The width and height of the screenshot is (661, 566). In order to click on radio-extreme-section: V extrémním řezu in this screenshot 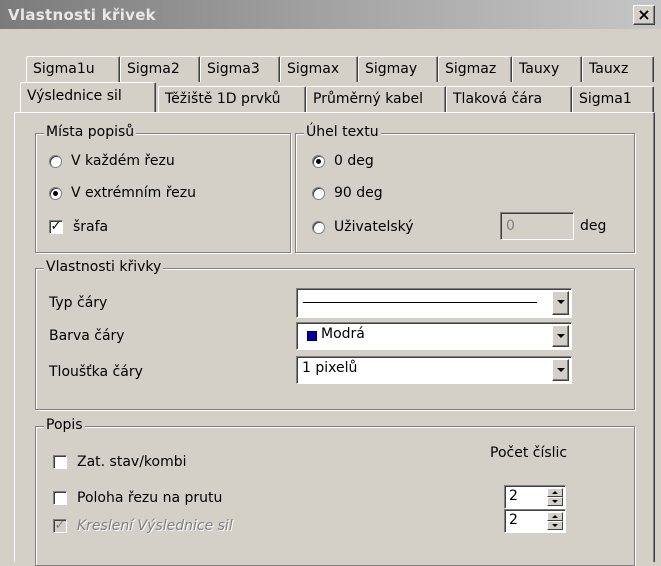, I will do `click(122, 193)`.